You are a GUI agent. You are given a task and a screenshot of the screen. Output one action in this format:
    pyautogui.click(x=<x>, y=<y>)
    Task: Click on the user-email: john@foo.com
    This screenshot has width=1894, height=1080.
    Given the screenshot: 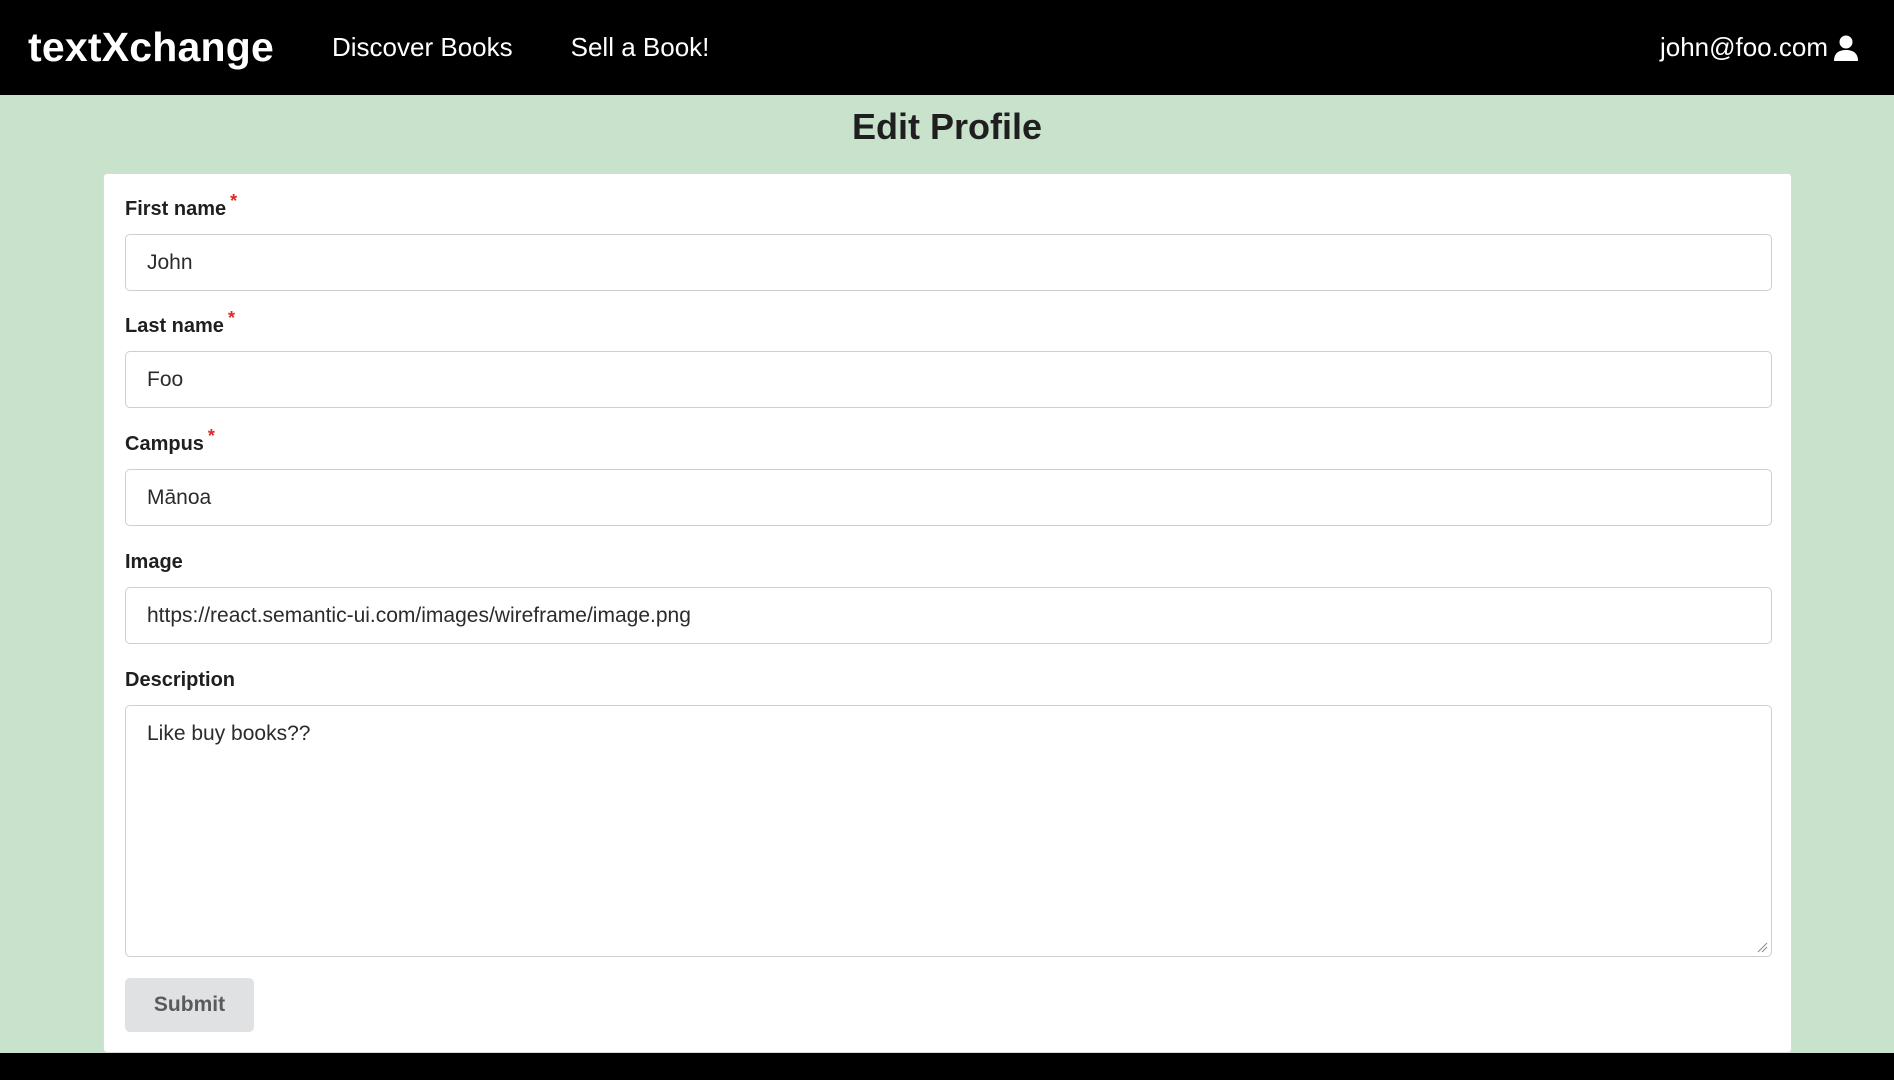 What is the action you would take?
    pyautogui.click(x=1743, y=47)
    